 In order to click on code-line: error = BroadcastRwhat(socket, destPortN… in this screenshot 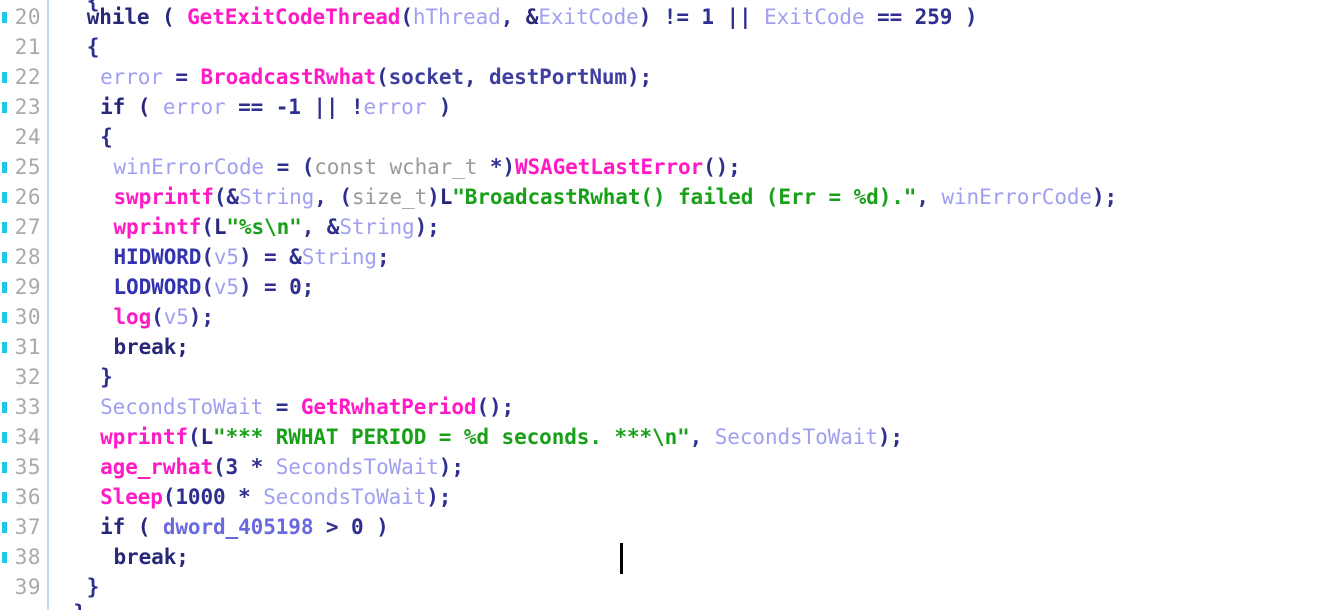, I will do `click(356, 77)`.